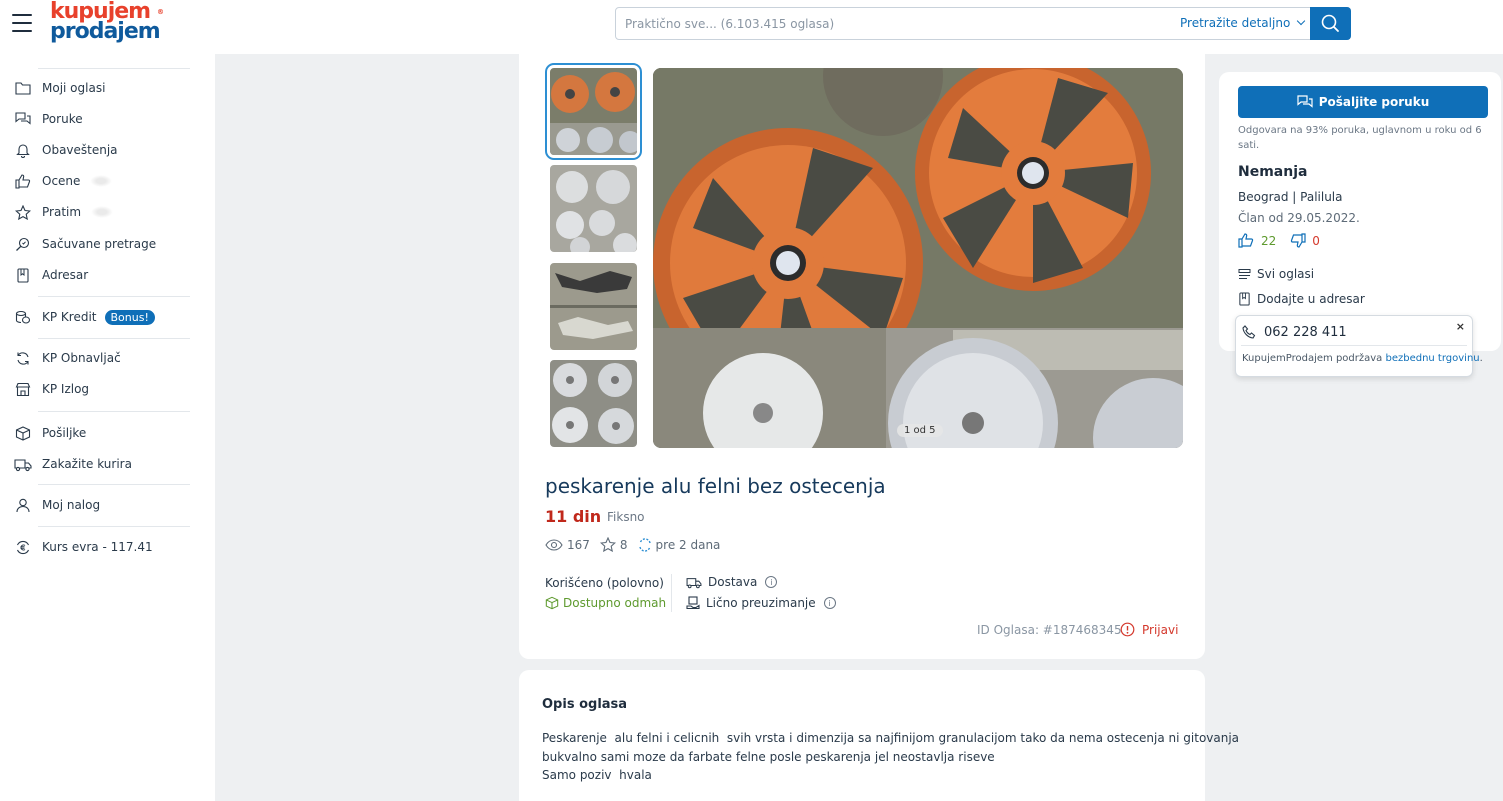 This screenshot has height=801, width=1503. Describe the element at coordinates (62, 119) in the screenshot. I see `sidebar-item-label: Poruke` at that location.